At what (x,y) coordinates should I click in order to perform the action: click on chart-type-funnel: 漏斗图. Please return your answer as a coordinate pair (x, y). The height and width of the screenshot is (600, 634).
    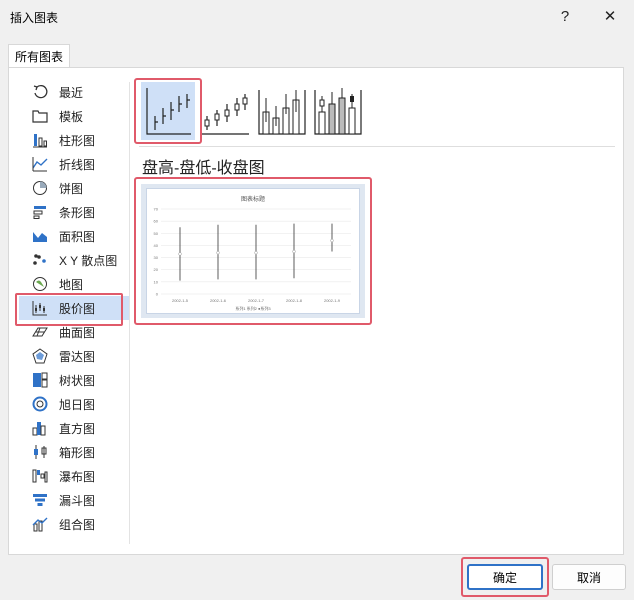
    Looking at the image, I should click on (74, 500).